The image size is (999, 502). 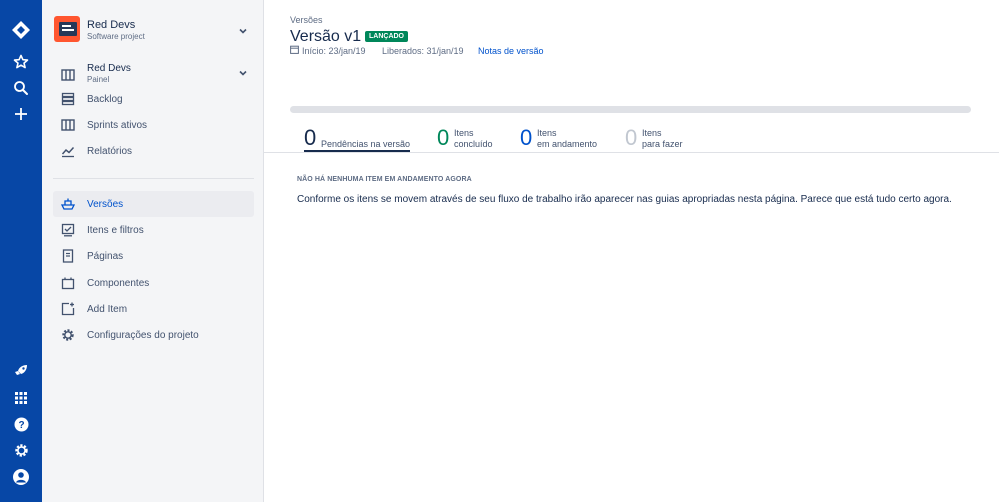 I want to click on status-badge: LANÇADO, so click(x=386, y=36).